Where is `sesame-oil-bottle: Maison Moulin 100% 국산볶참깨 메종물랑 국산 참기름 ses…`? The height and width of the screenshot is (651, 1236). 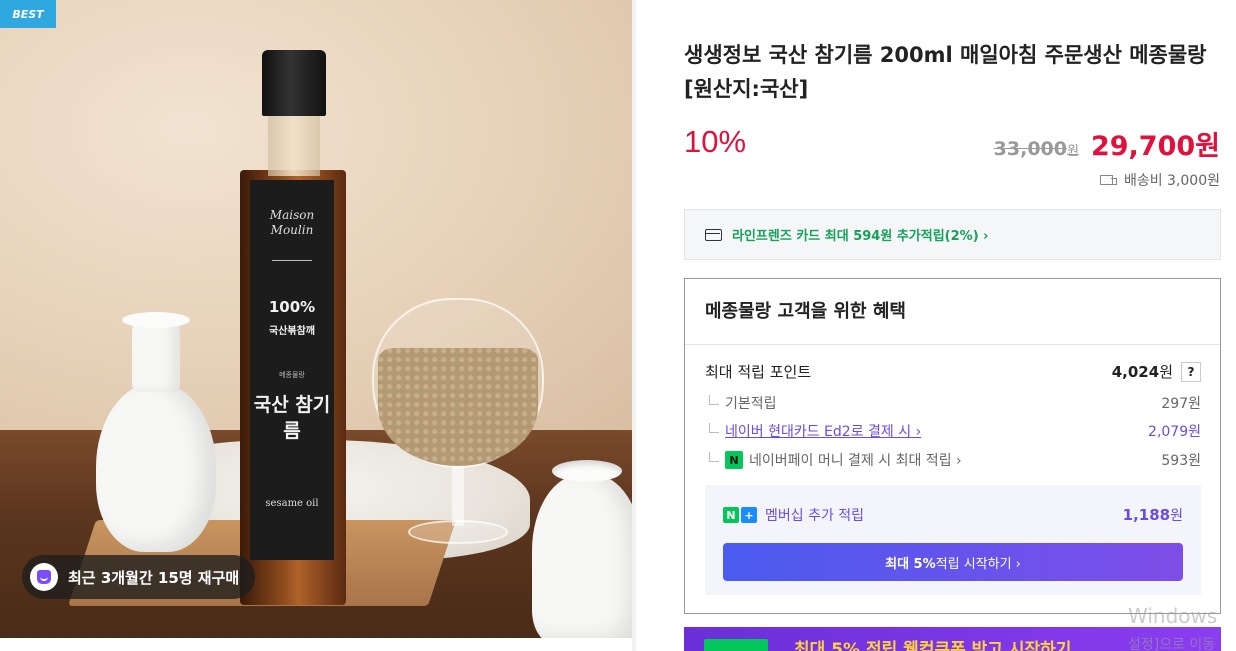
sesame-oil-bottle: Maison Moulin 100% 국산볶참깨 메종물랑 국산 참기름 ses… is located at coordinates (293, 327).